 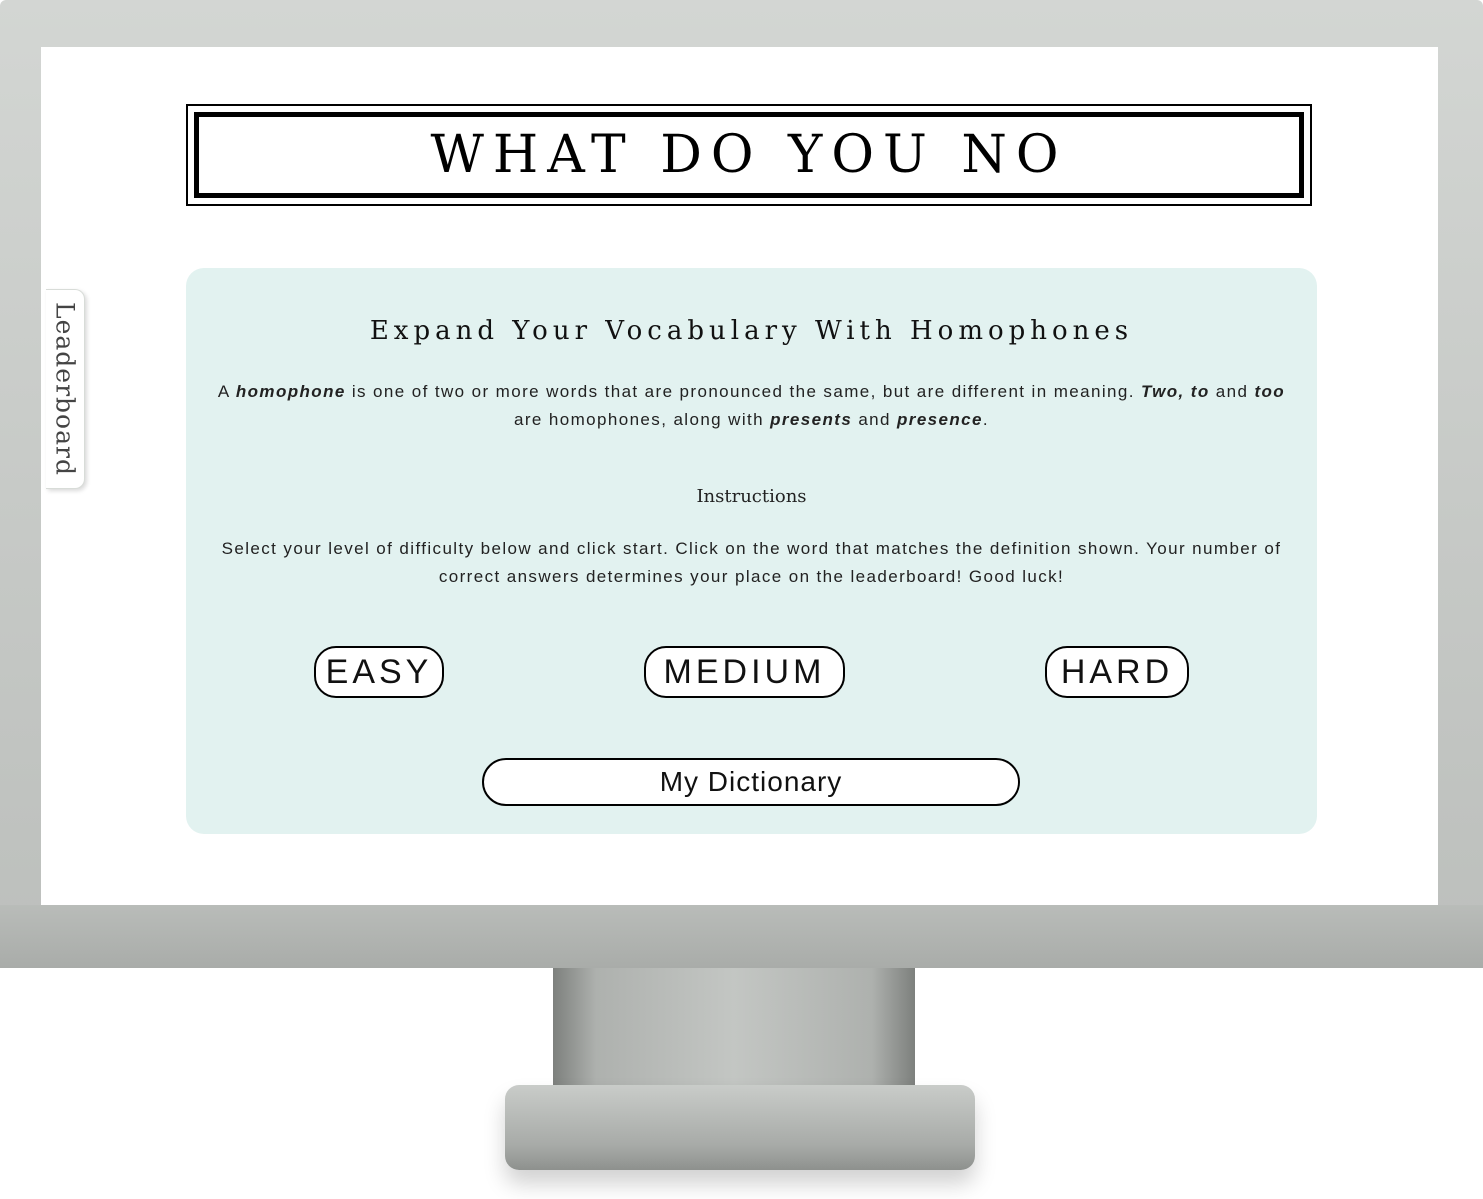 I want to click on page-title: WHAT DO YOU NO, so click(x=749, y=155).